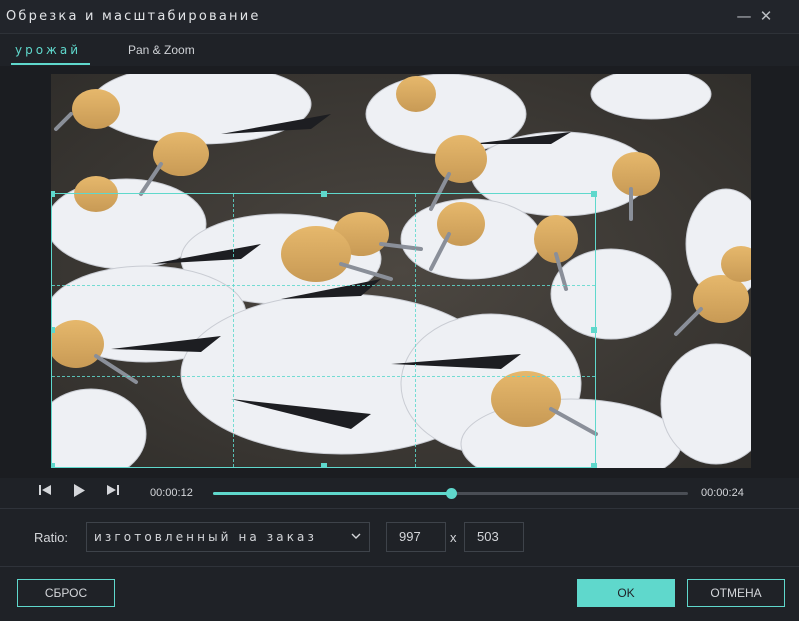 The image size is (799, 621). I want to click on close-icon: ✕, so click(766, 16).